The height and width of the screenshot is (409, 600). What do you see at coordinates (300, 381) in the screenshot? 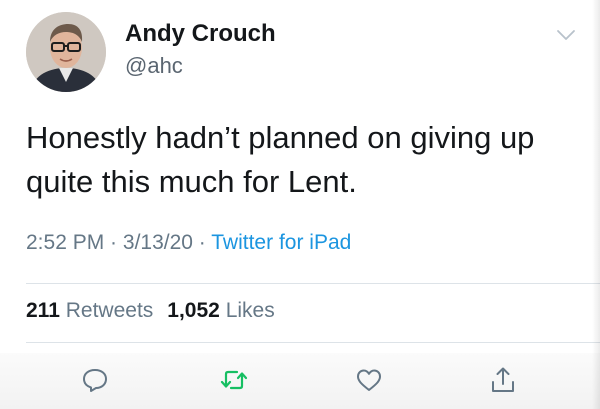
I see `action-bar` at bounding box center [300, 381].